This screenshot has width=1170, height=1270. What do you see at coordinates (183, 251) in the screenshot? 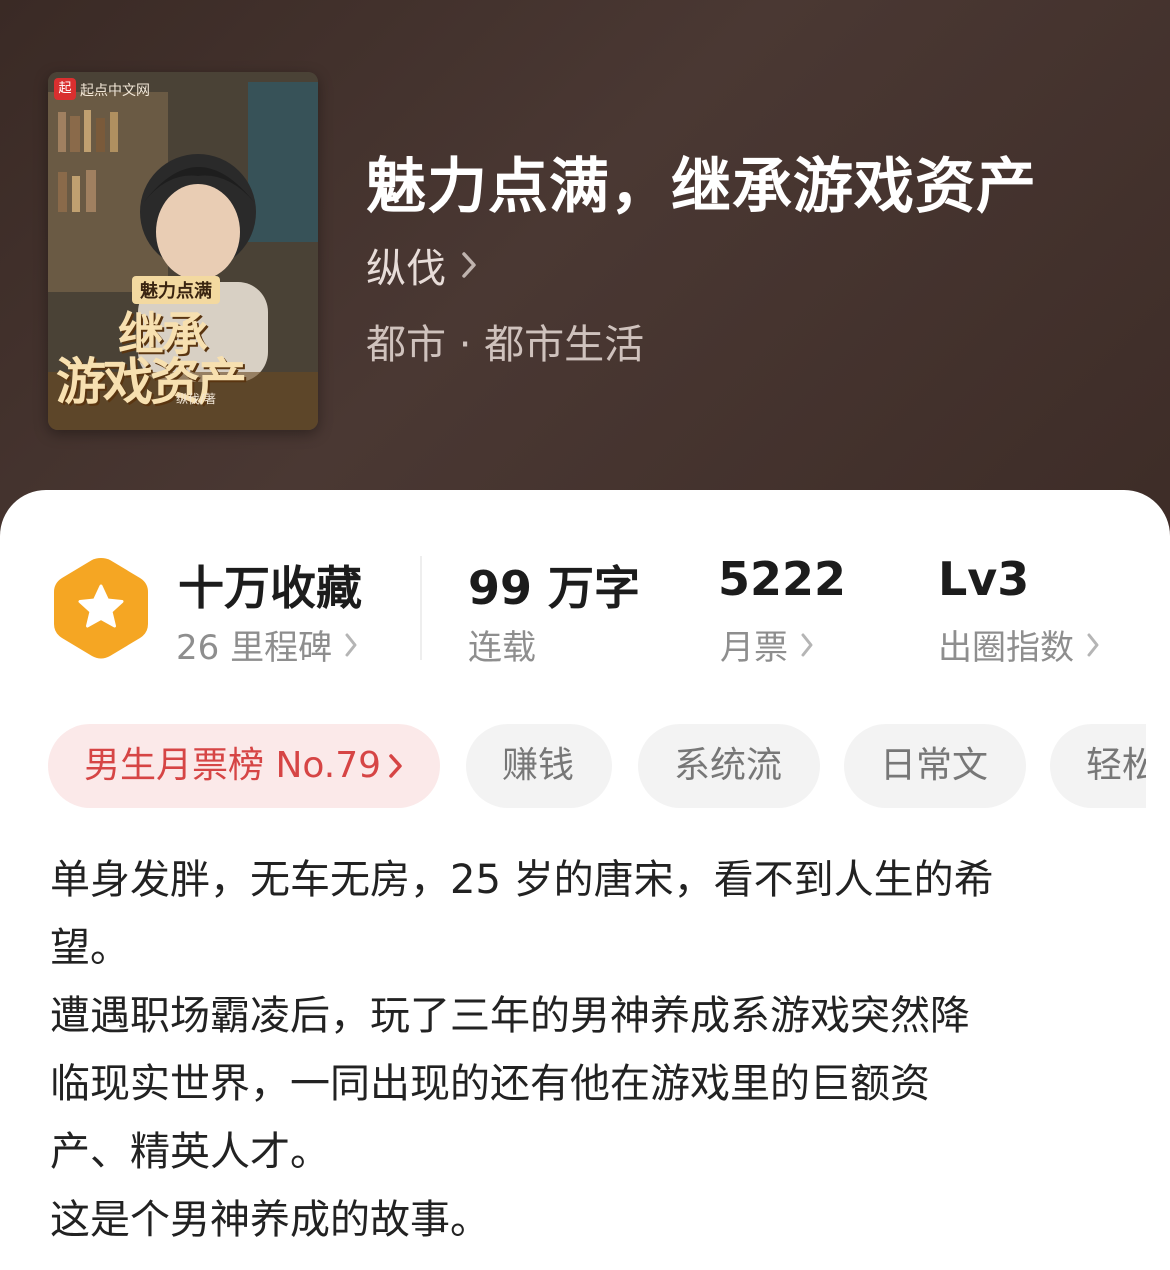
I see `book-cover: 起 起点中文网 魅力点满 继承 游戏资产 纵伐/著` at bounding box center [183, 251].